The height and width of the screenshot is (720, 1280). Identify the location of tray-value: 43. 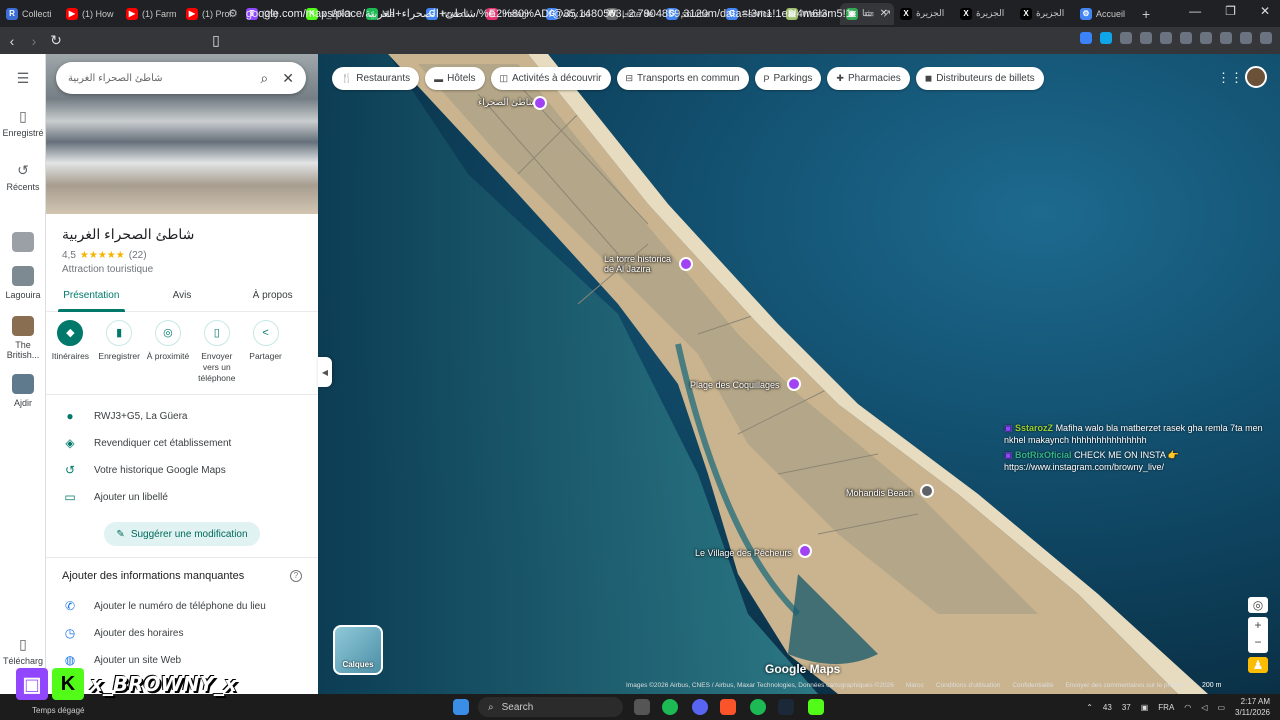
(1107, 707).